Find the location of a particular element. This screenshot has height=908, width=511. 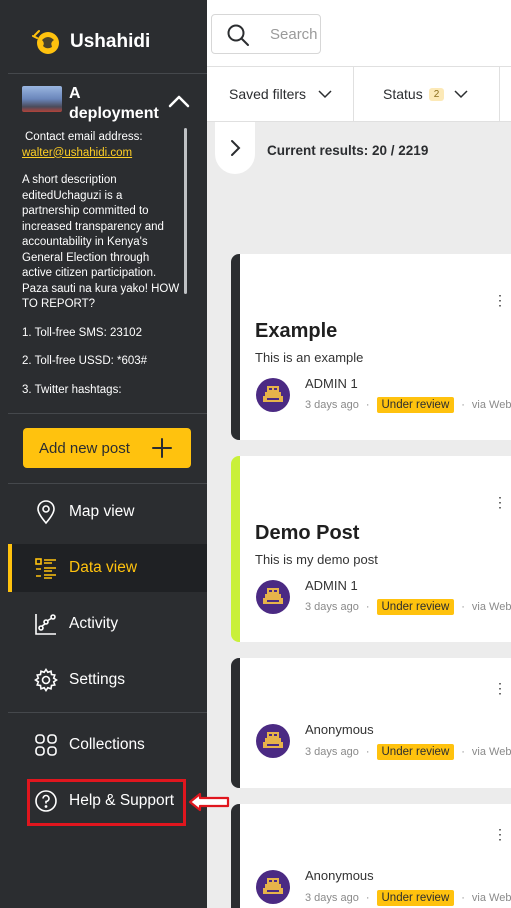

search-box: Search is located at coordinates (266, 34).